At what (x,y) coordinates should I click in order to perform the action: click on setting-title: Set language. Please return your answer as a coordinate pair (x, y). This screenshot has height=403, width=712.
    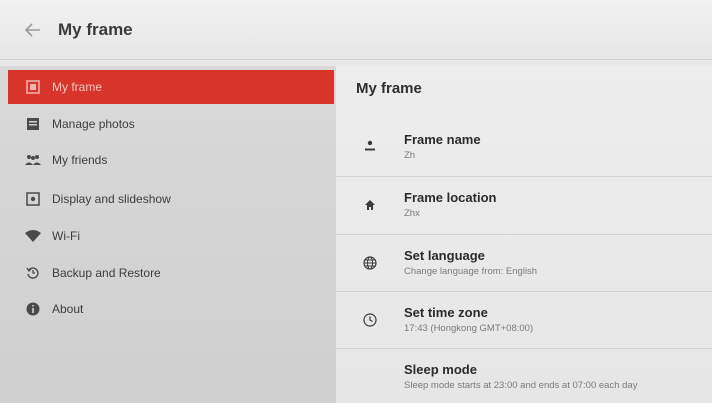
    Looking at the image, I should click on (444, 255).